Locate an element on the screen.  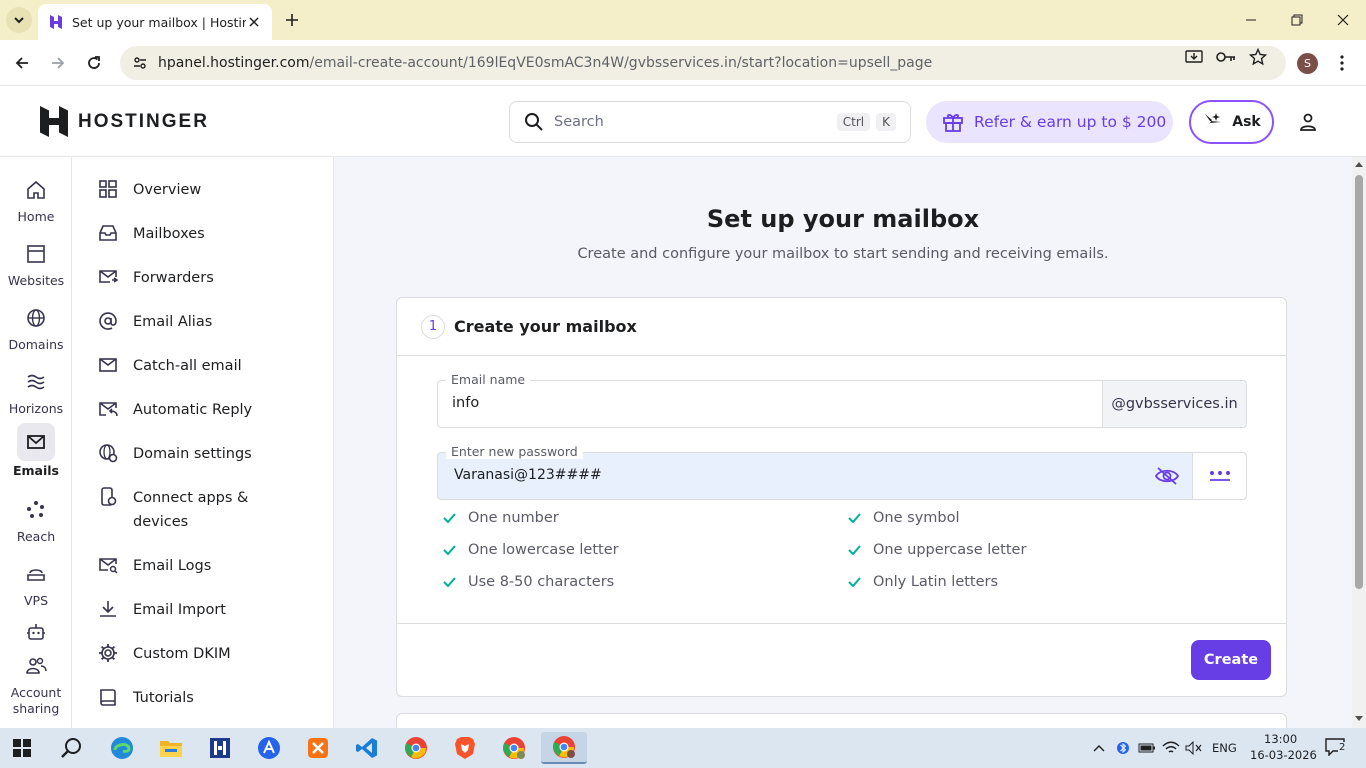
chrome-profile-icon is located at coordinates (514, 748).